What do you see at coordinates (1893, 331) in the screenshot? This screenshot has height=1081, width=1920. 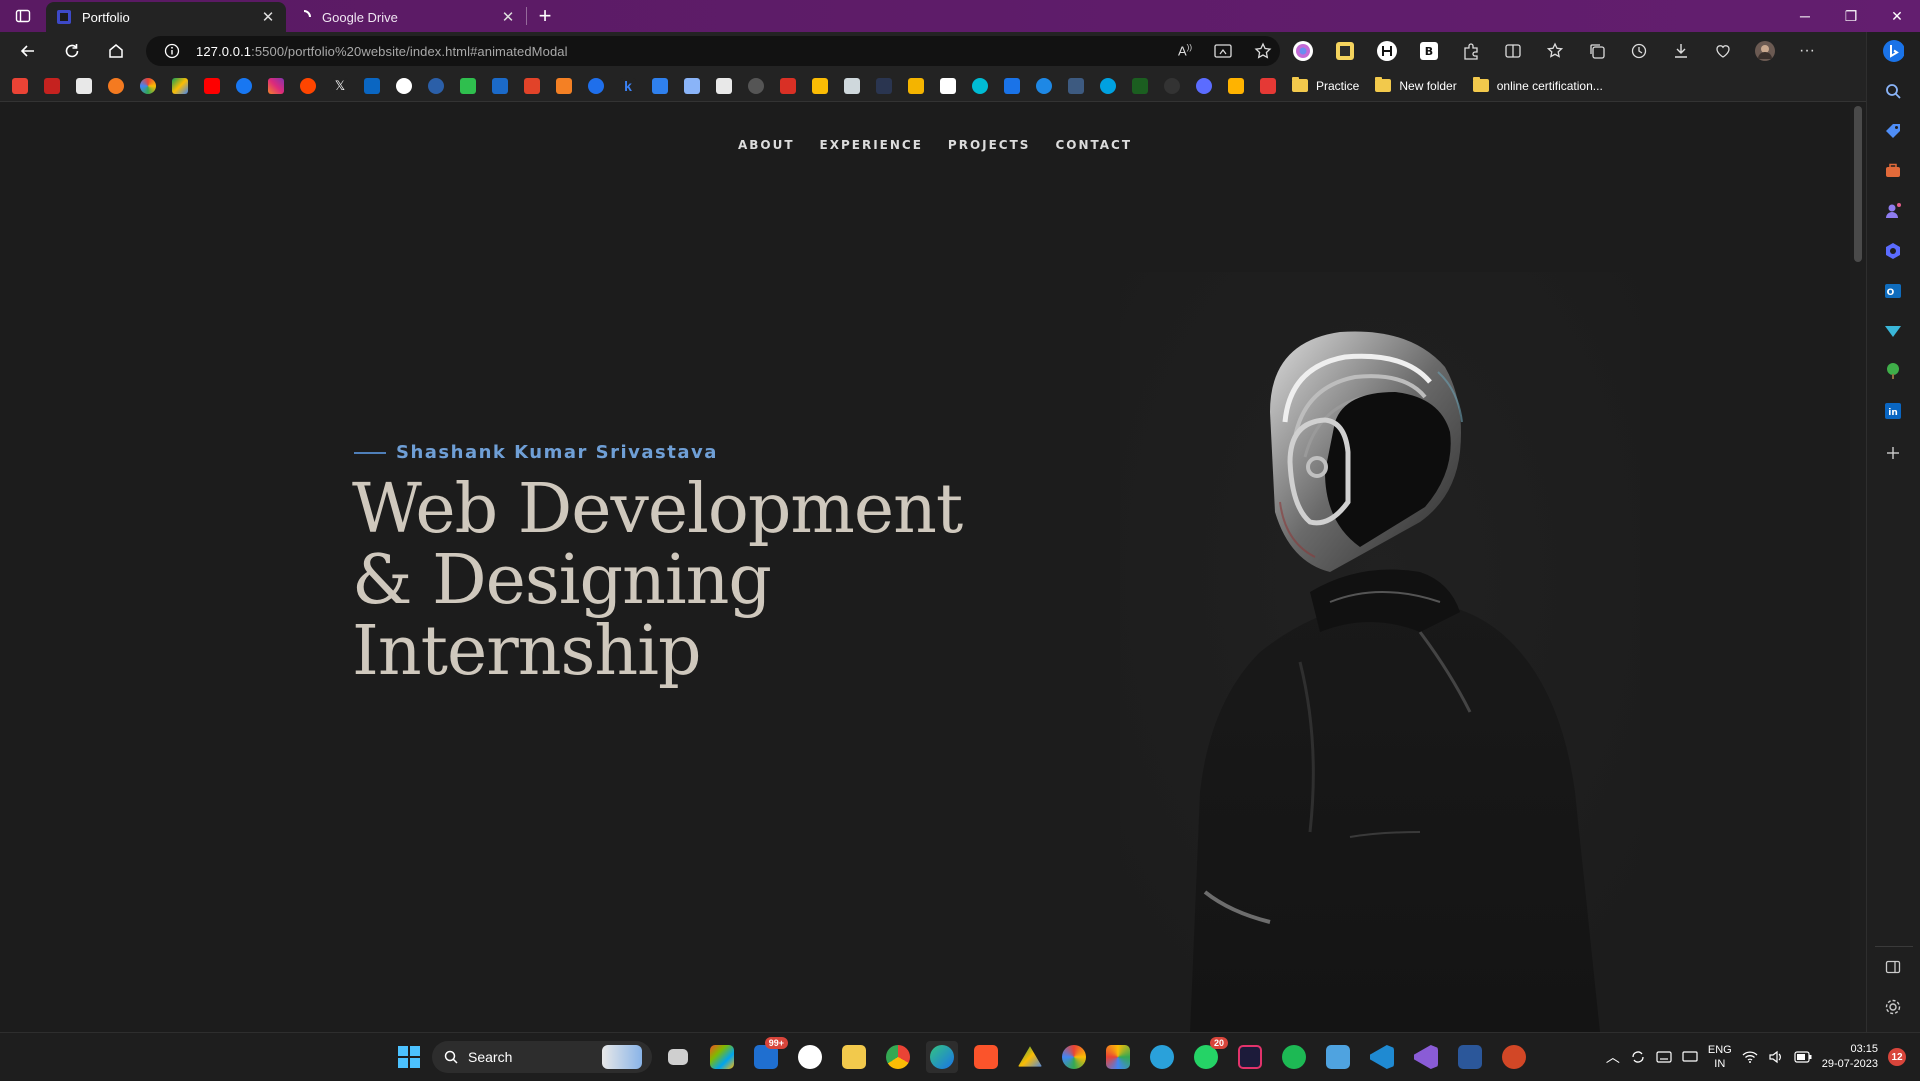 I see `send-icon` at bounding box center [1893, 331].